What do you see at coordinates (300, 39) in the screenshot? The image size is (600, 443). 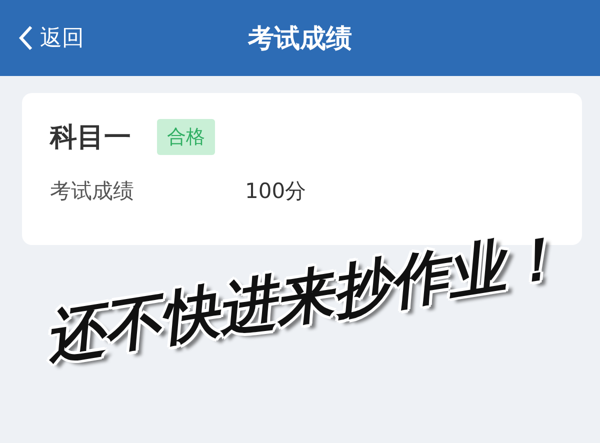 I see `page-title: 考试成绩` at bounding box center [300, 39].